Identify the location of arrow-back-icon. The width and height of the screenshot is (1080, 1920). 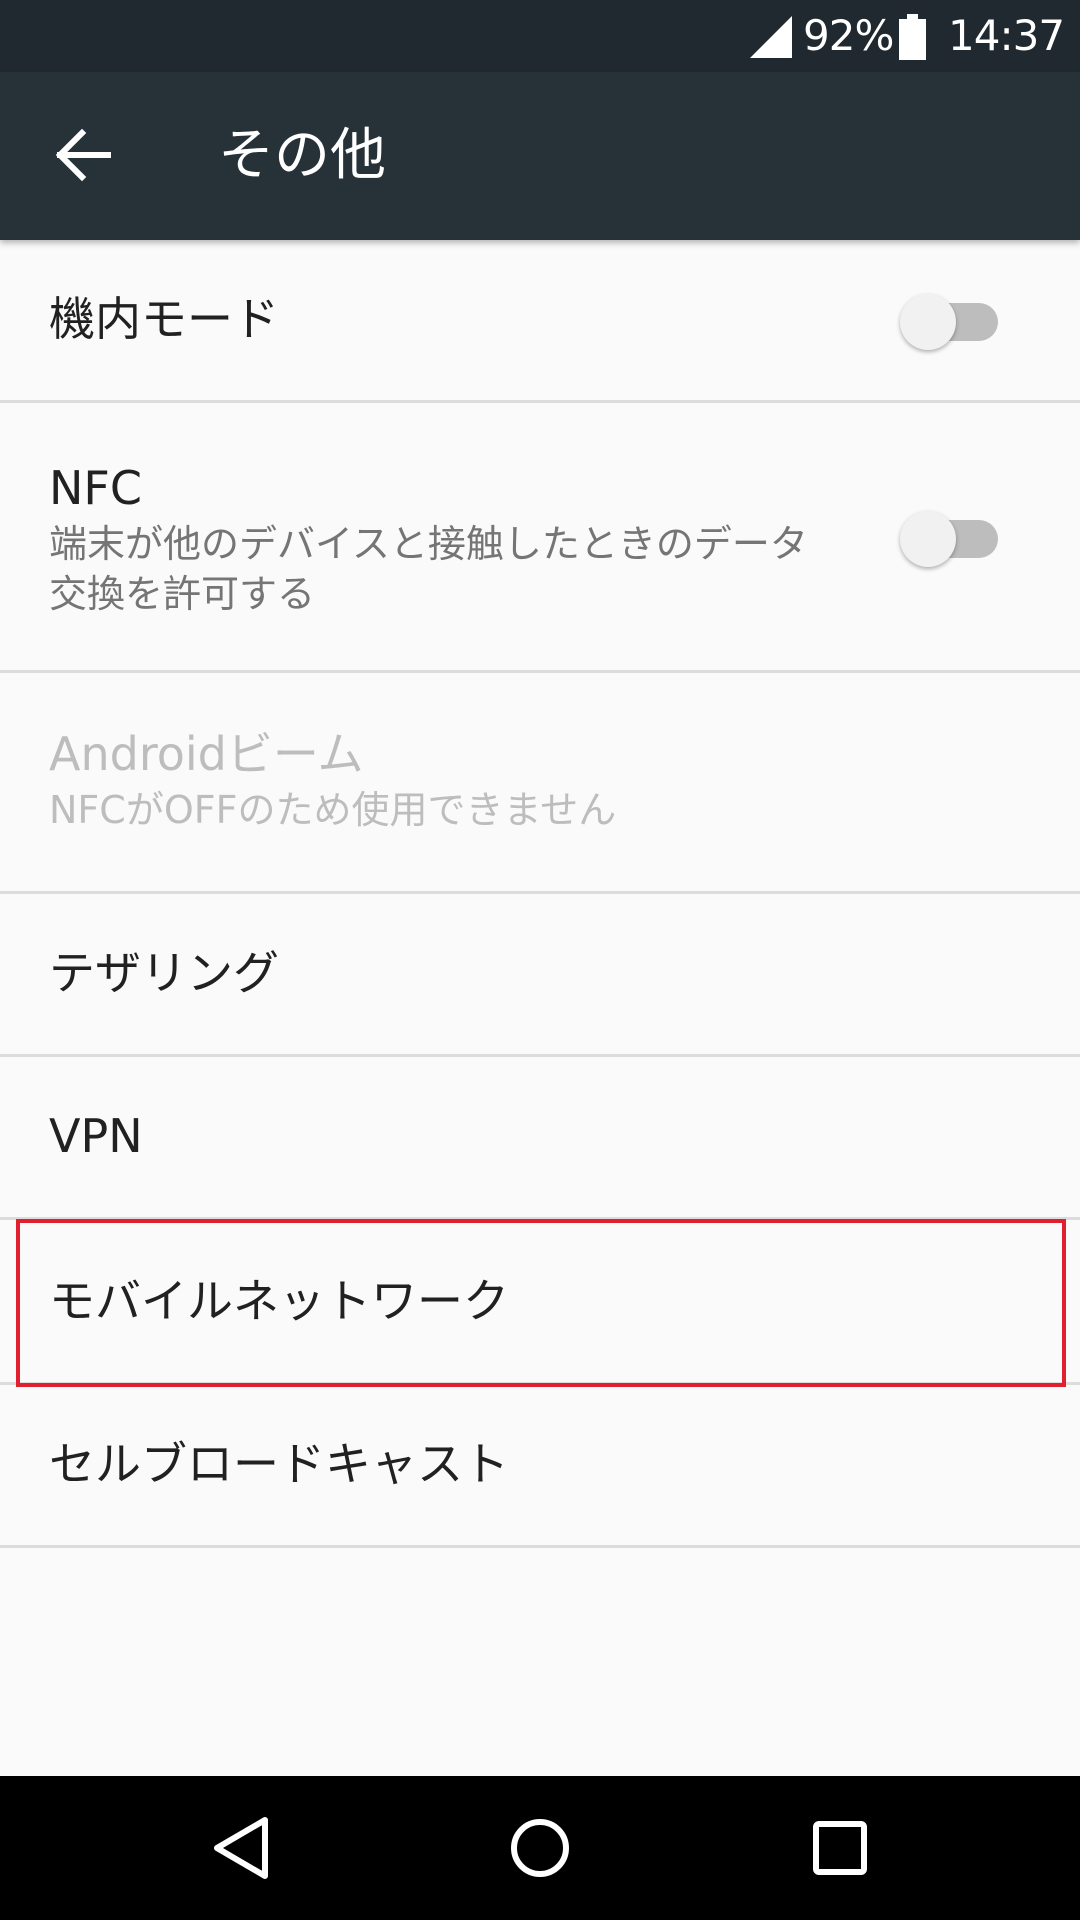
(85, 155).